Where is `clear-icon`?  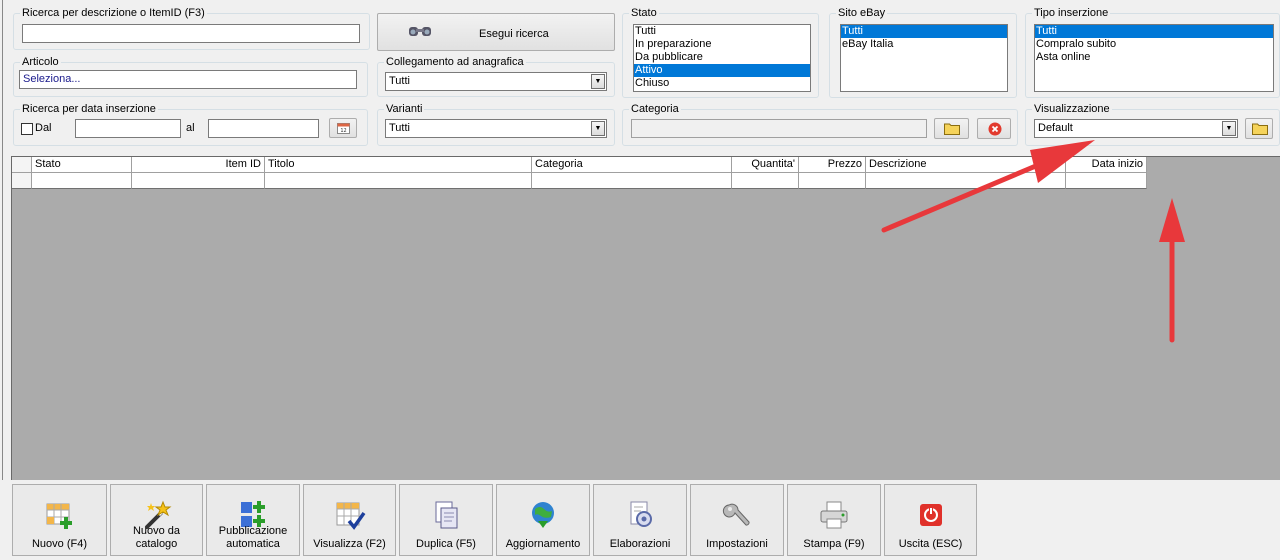
clear-icon is located at coordinates (995, 129).